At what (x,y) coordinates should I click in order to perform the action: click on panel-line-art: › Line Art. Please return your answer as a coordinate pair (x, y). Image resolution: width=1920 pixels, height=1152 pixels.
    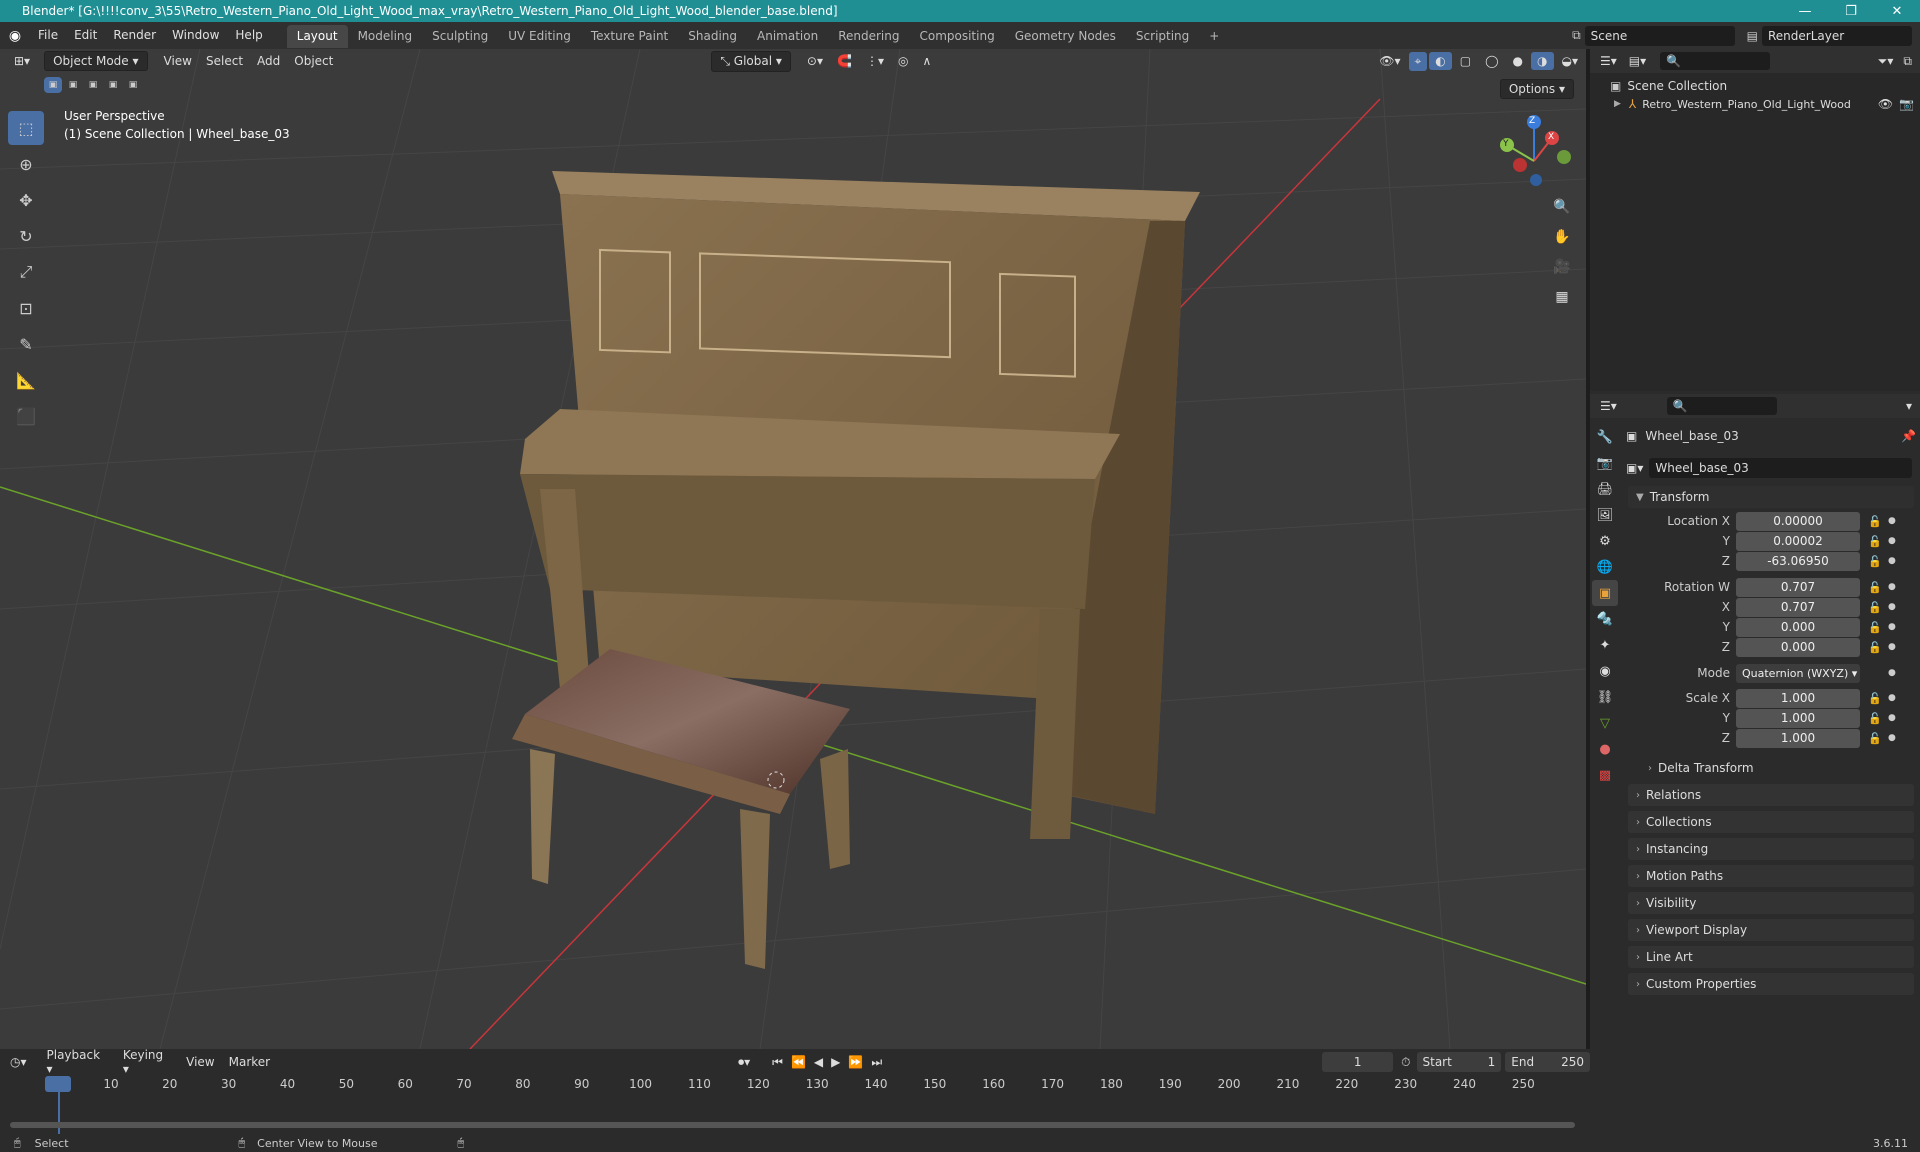
    Looking at the image, I should click on (1771, 957).